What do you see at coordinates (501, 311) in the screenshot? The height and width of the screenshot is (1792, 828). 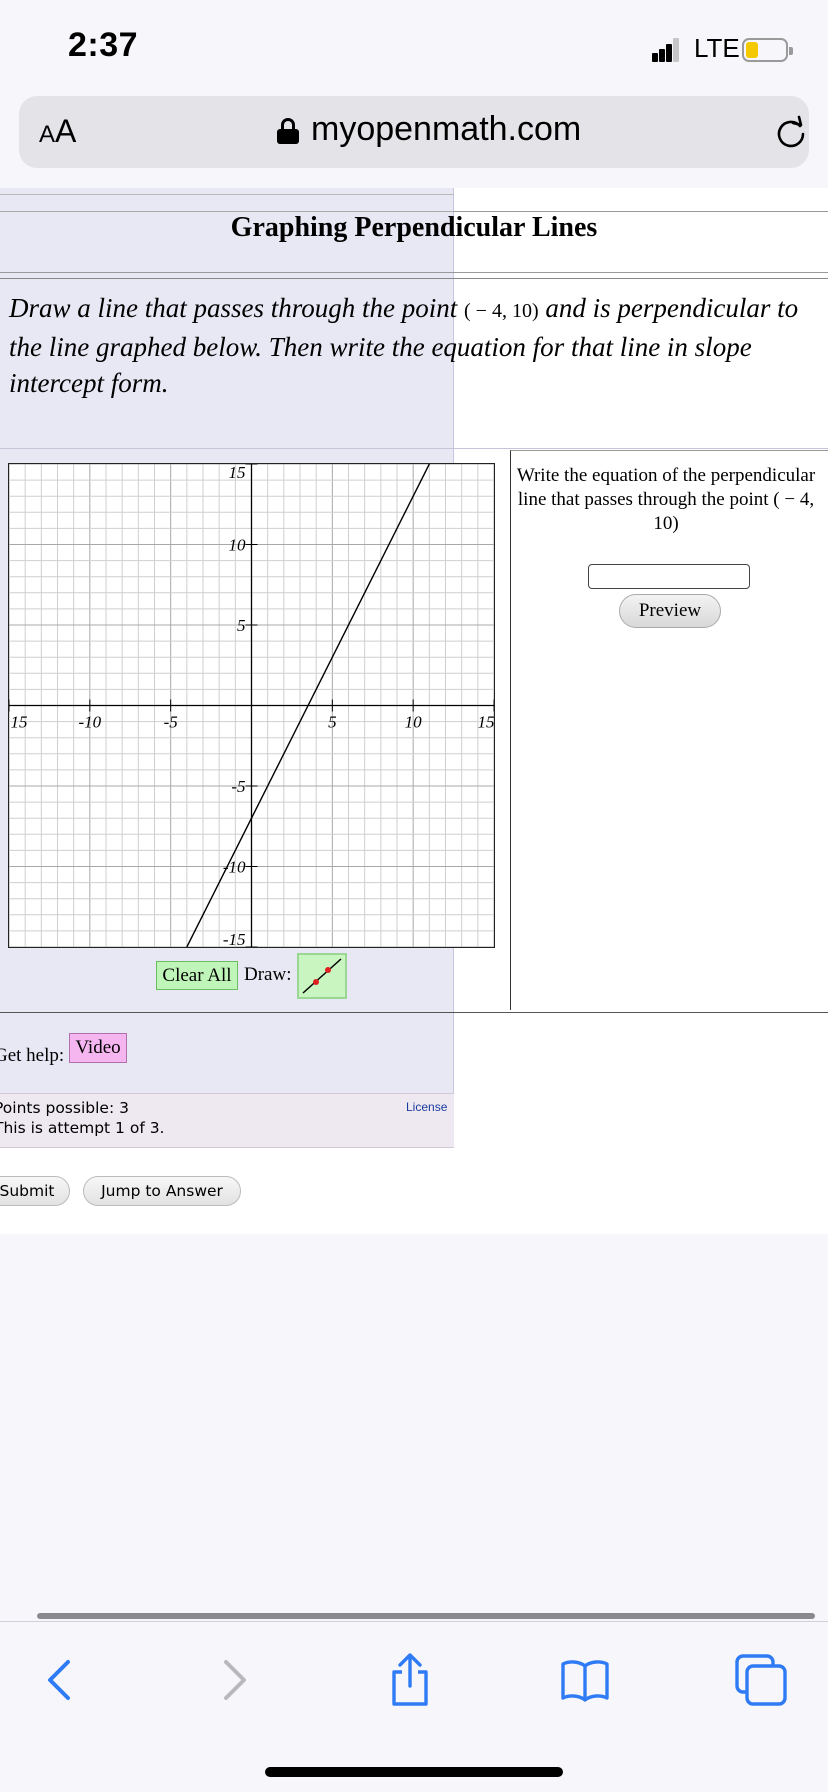 I see `prompt-point: ( − 4, 10)` at bounding box center [501, 311].